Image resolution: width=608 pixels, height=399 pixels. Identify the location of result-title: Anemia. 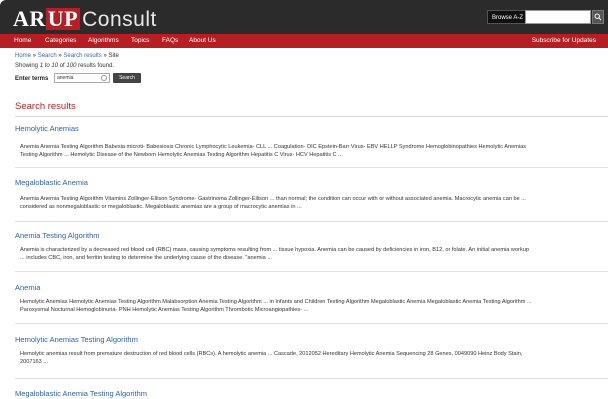
(310, 287).